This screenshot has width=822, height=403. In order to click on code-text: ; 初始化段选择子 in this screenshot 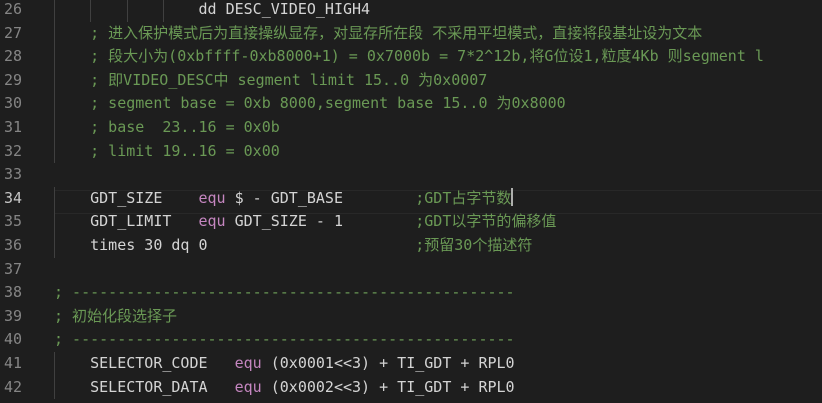, I will do `click(115, 317)`.